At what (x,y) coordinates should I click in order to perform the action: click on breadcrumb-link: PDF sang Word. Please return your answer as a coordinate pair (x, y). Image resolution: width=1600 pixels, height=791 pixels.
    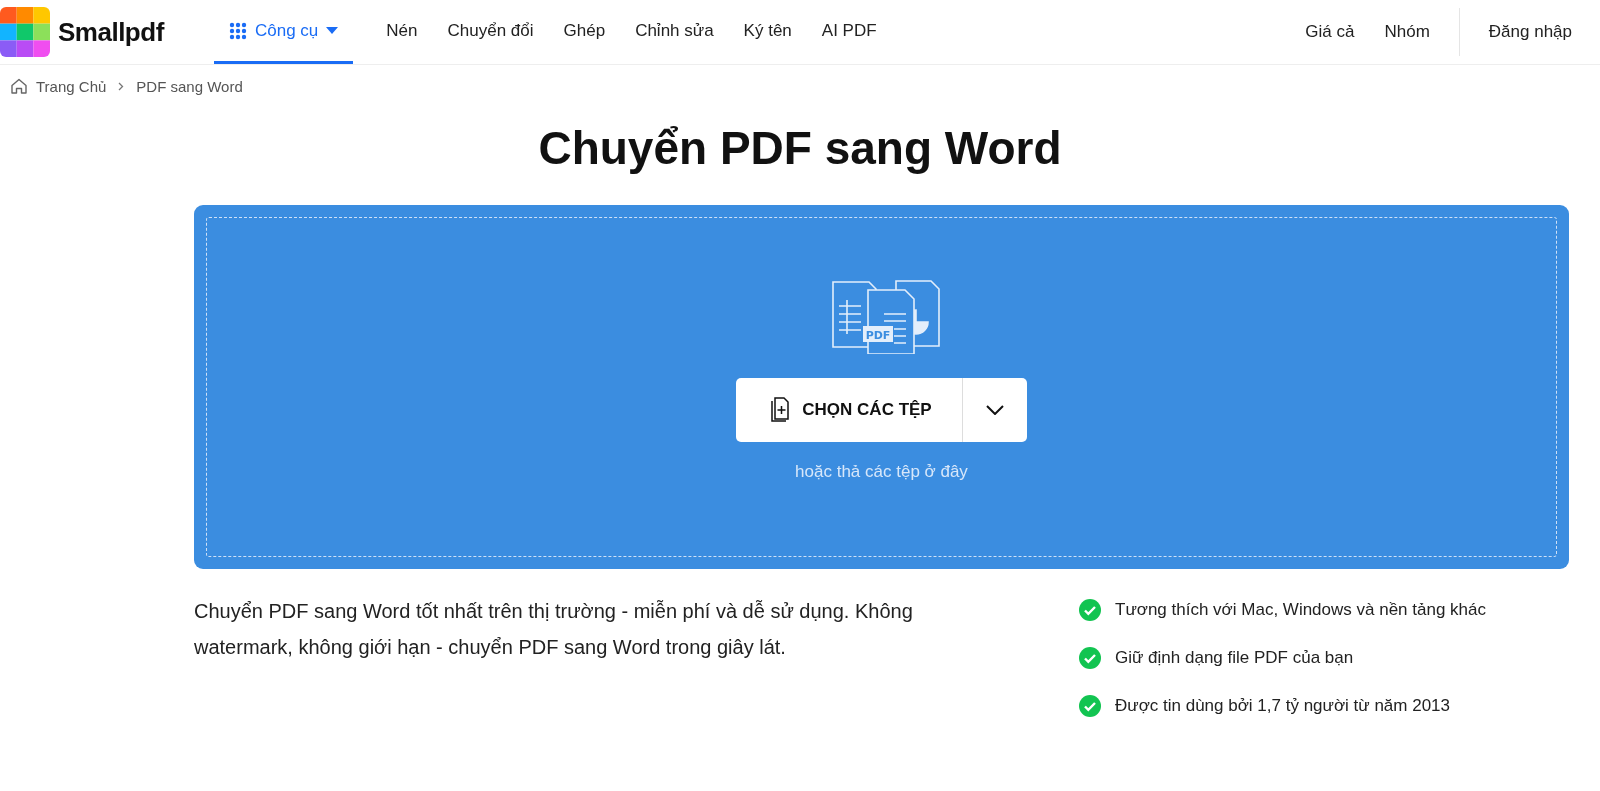
    Looking at the image, I should click on (189, 86).